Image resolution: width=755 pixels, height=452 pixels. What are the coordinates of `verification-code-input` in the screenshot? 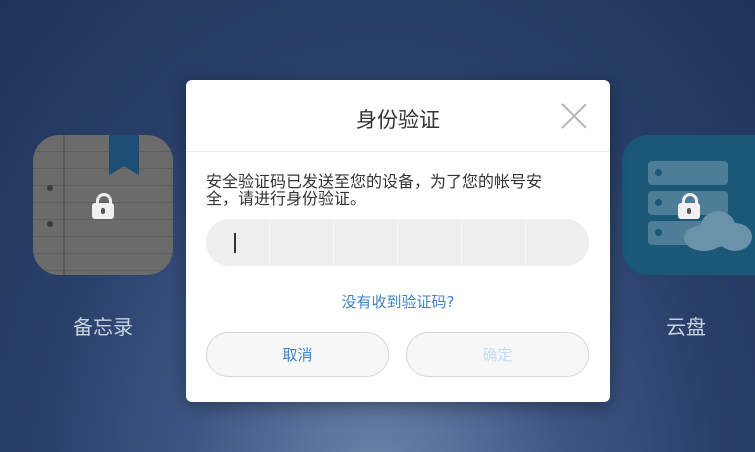 It's located at (397, 242).